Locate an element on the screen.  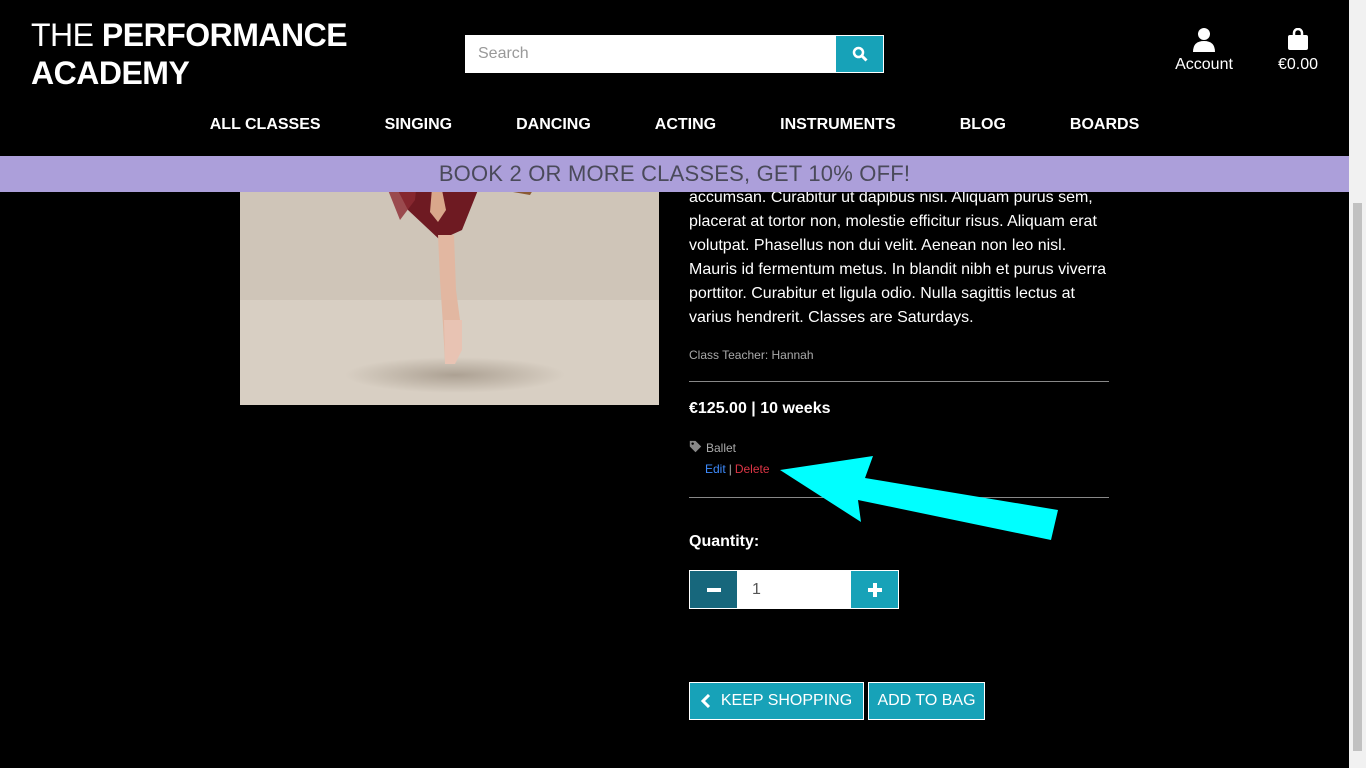
search-button is located at coordinates (859, 54).